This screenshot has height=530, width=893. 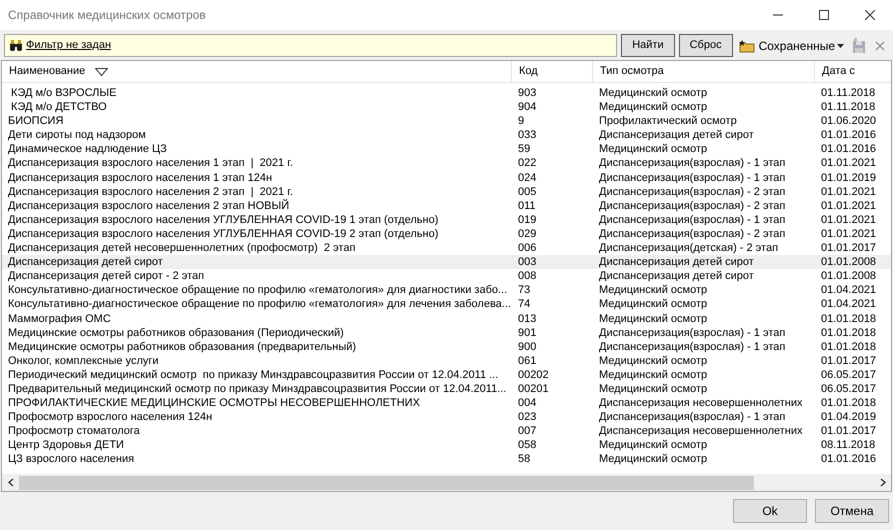 What do you see at coordinates (849, 177) in the screenshot?
I see `table-cell-text: 01.01.2019` at bounding box center [849, 177].